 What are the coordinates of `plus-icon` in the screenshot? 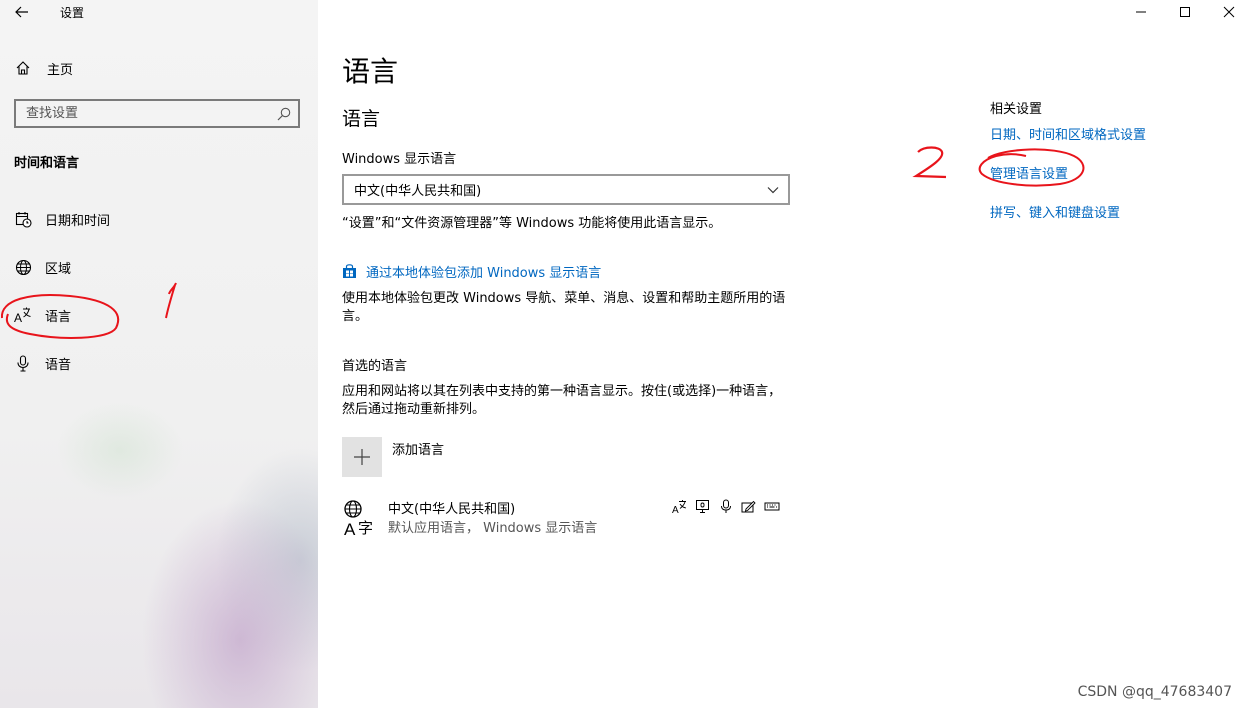 It's located at (362, 457).